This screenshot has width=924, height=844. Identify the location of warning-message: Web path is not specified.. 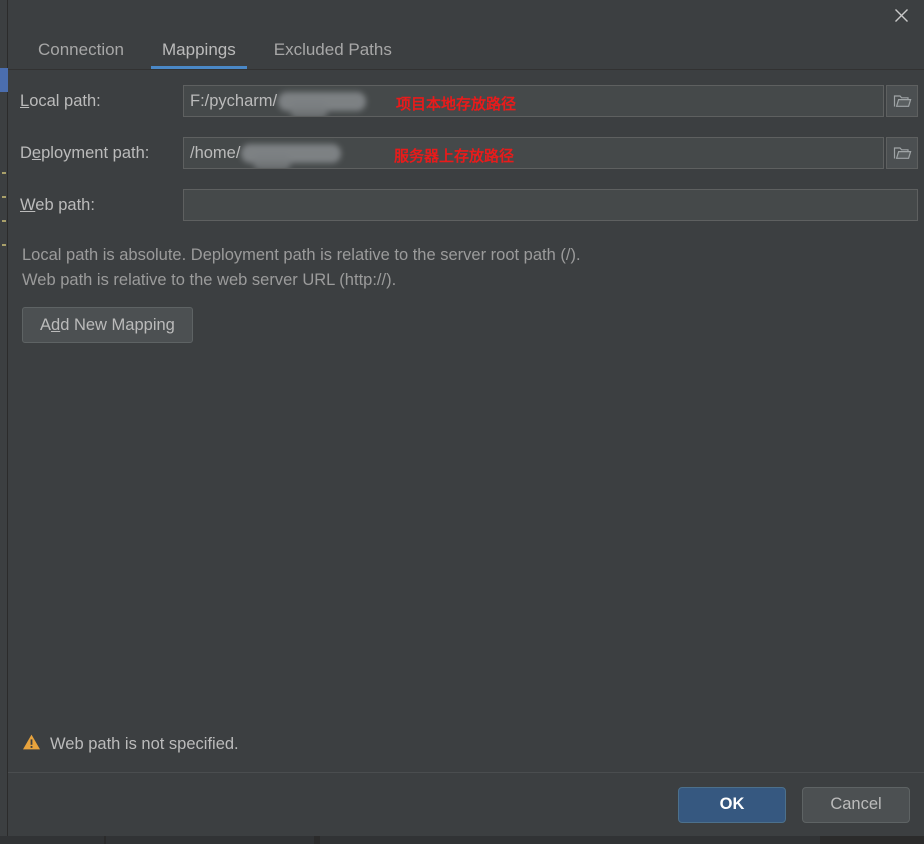
(144, 744).